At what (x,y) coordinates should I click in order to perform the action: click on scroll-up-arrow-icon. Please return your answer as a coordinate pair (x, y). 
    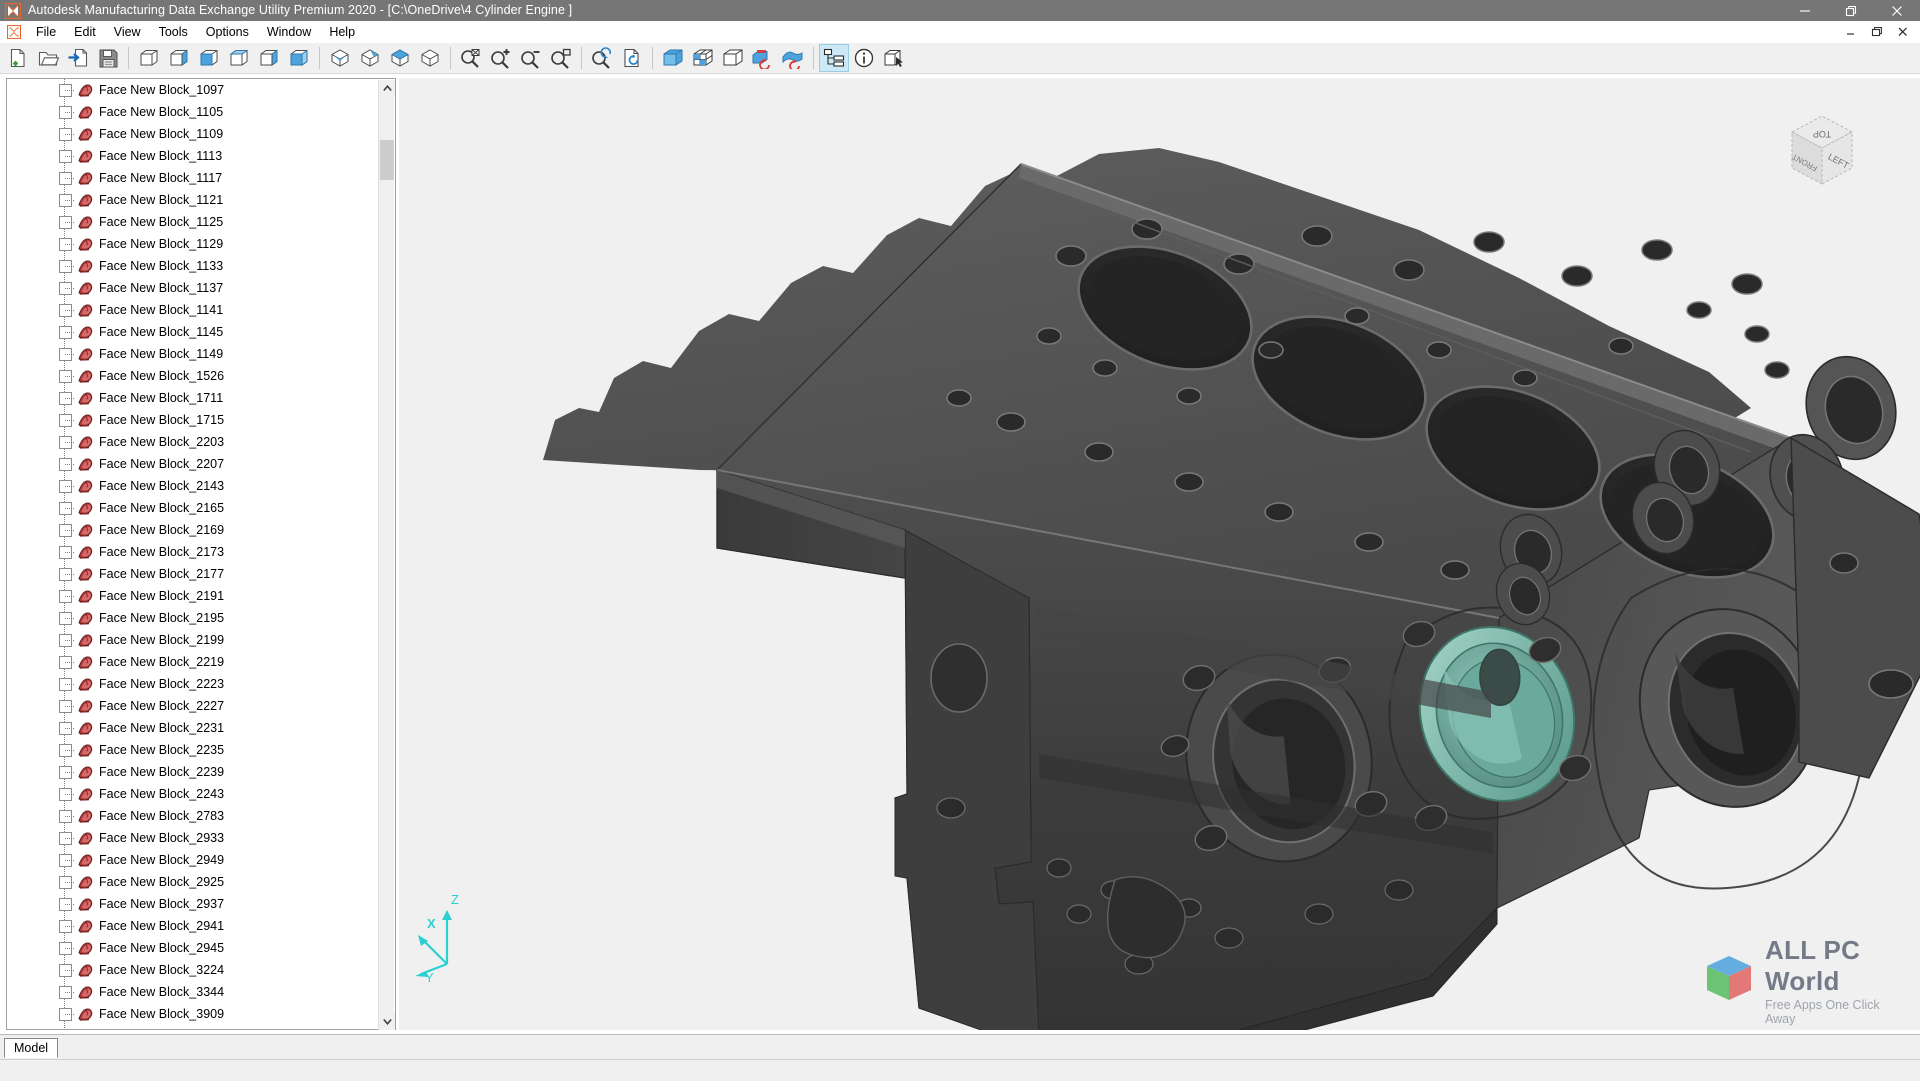
    Looking at the image, I should click on (387, 88).